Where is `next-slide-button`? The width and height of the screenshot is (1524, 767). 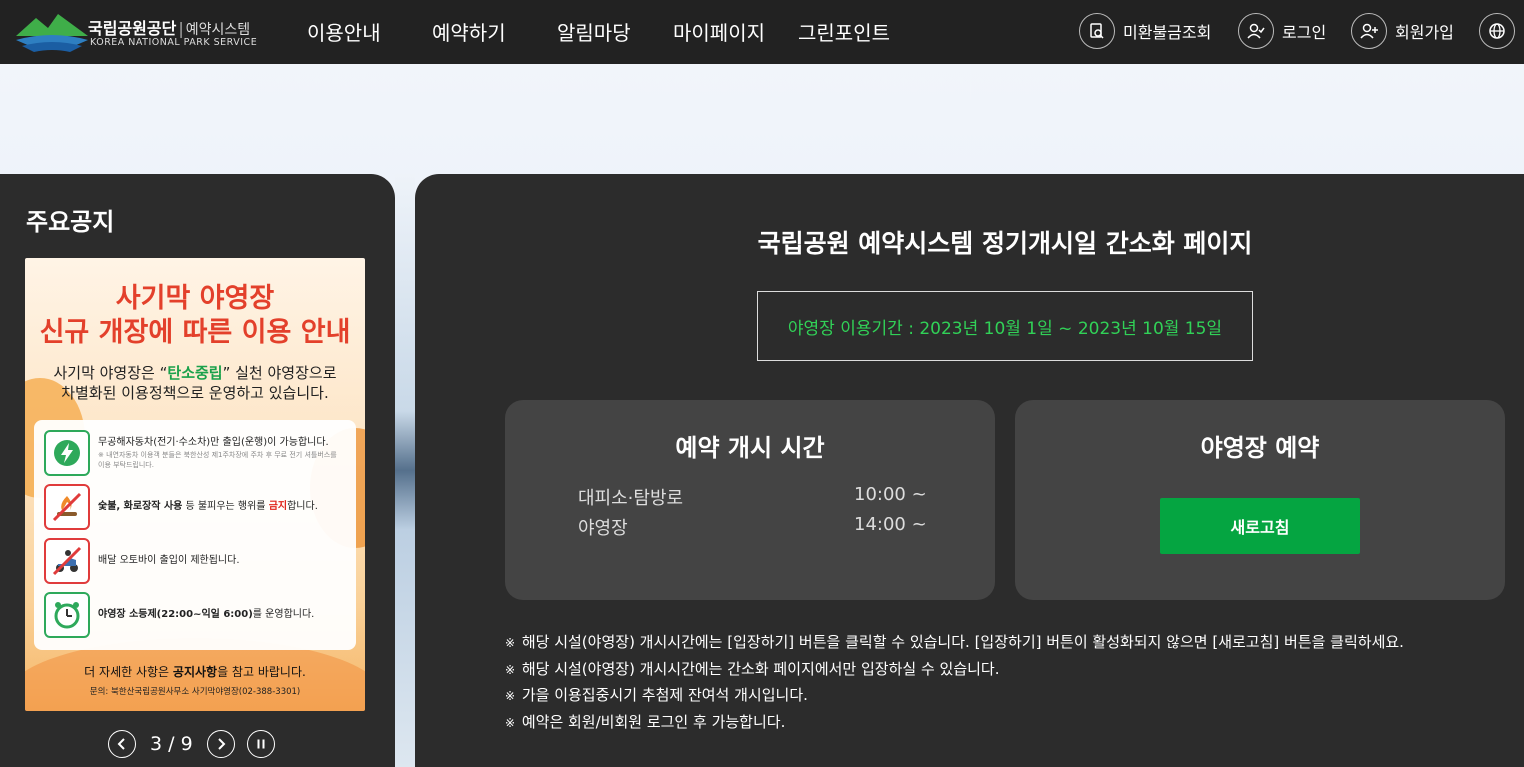
next-slide-button is located at coordinates (220, 744).